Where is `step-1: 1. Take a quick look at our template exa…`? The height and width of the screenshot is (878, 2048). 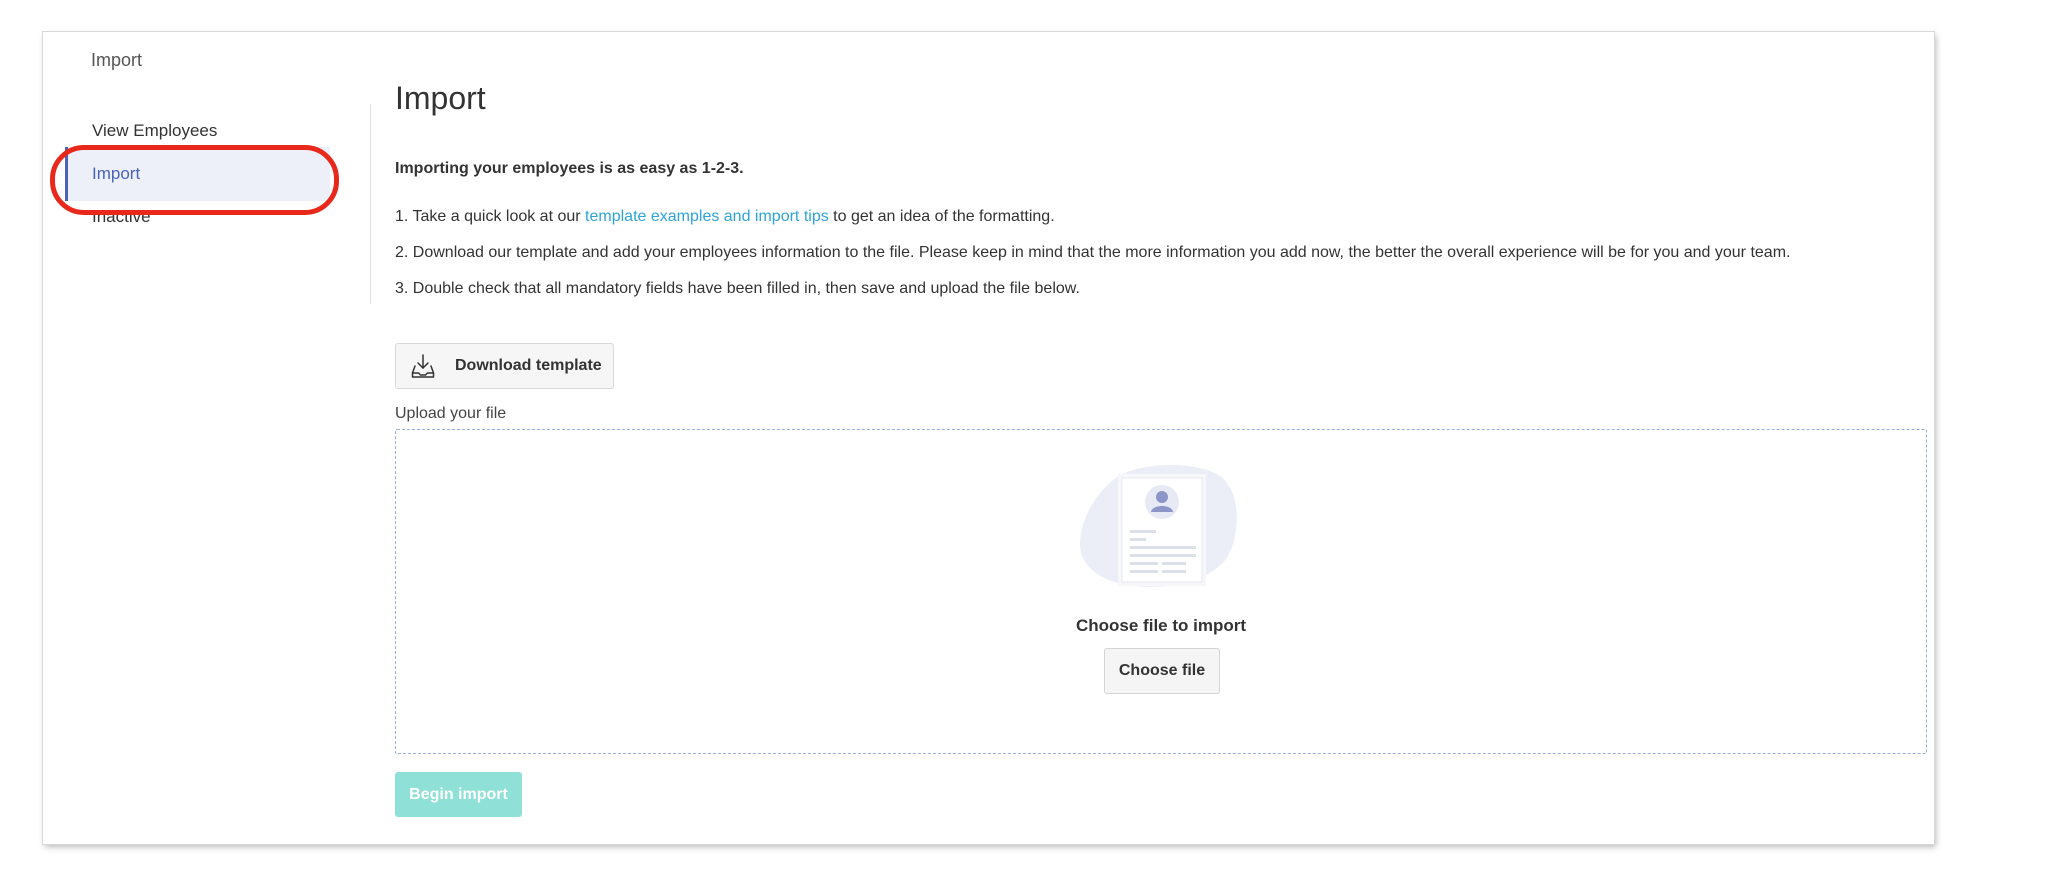
step-1: 1. Take a quick look at our template exa… is located at coordinates (725, 217).